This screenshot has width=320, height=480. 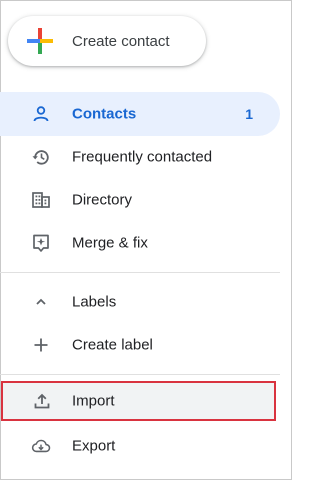 I want to click on create-label-button: Create label, so click(x=140, y=345).